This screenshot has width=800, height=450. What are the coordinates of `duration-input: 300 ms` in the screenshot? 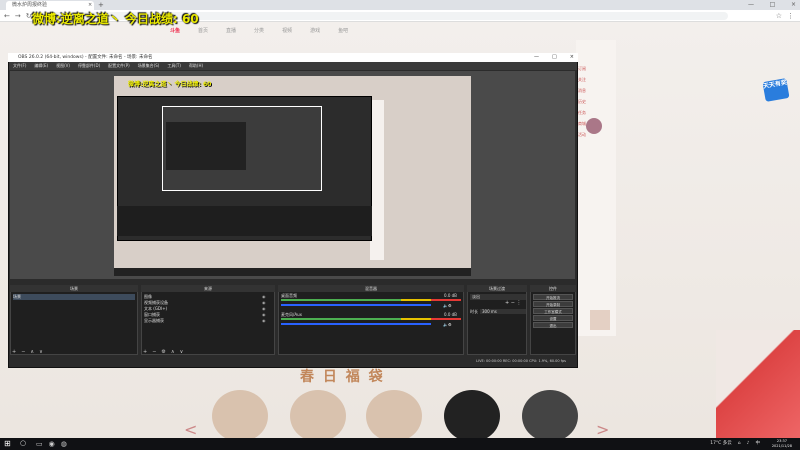 It's located at (503, 311).